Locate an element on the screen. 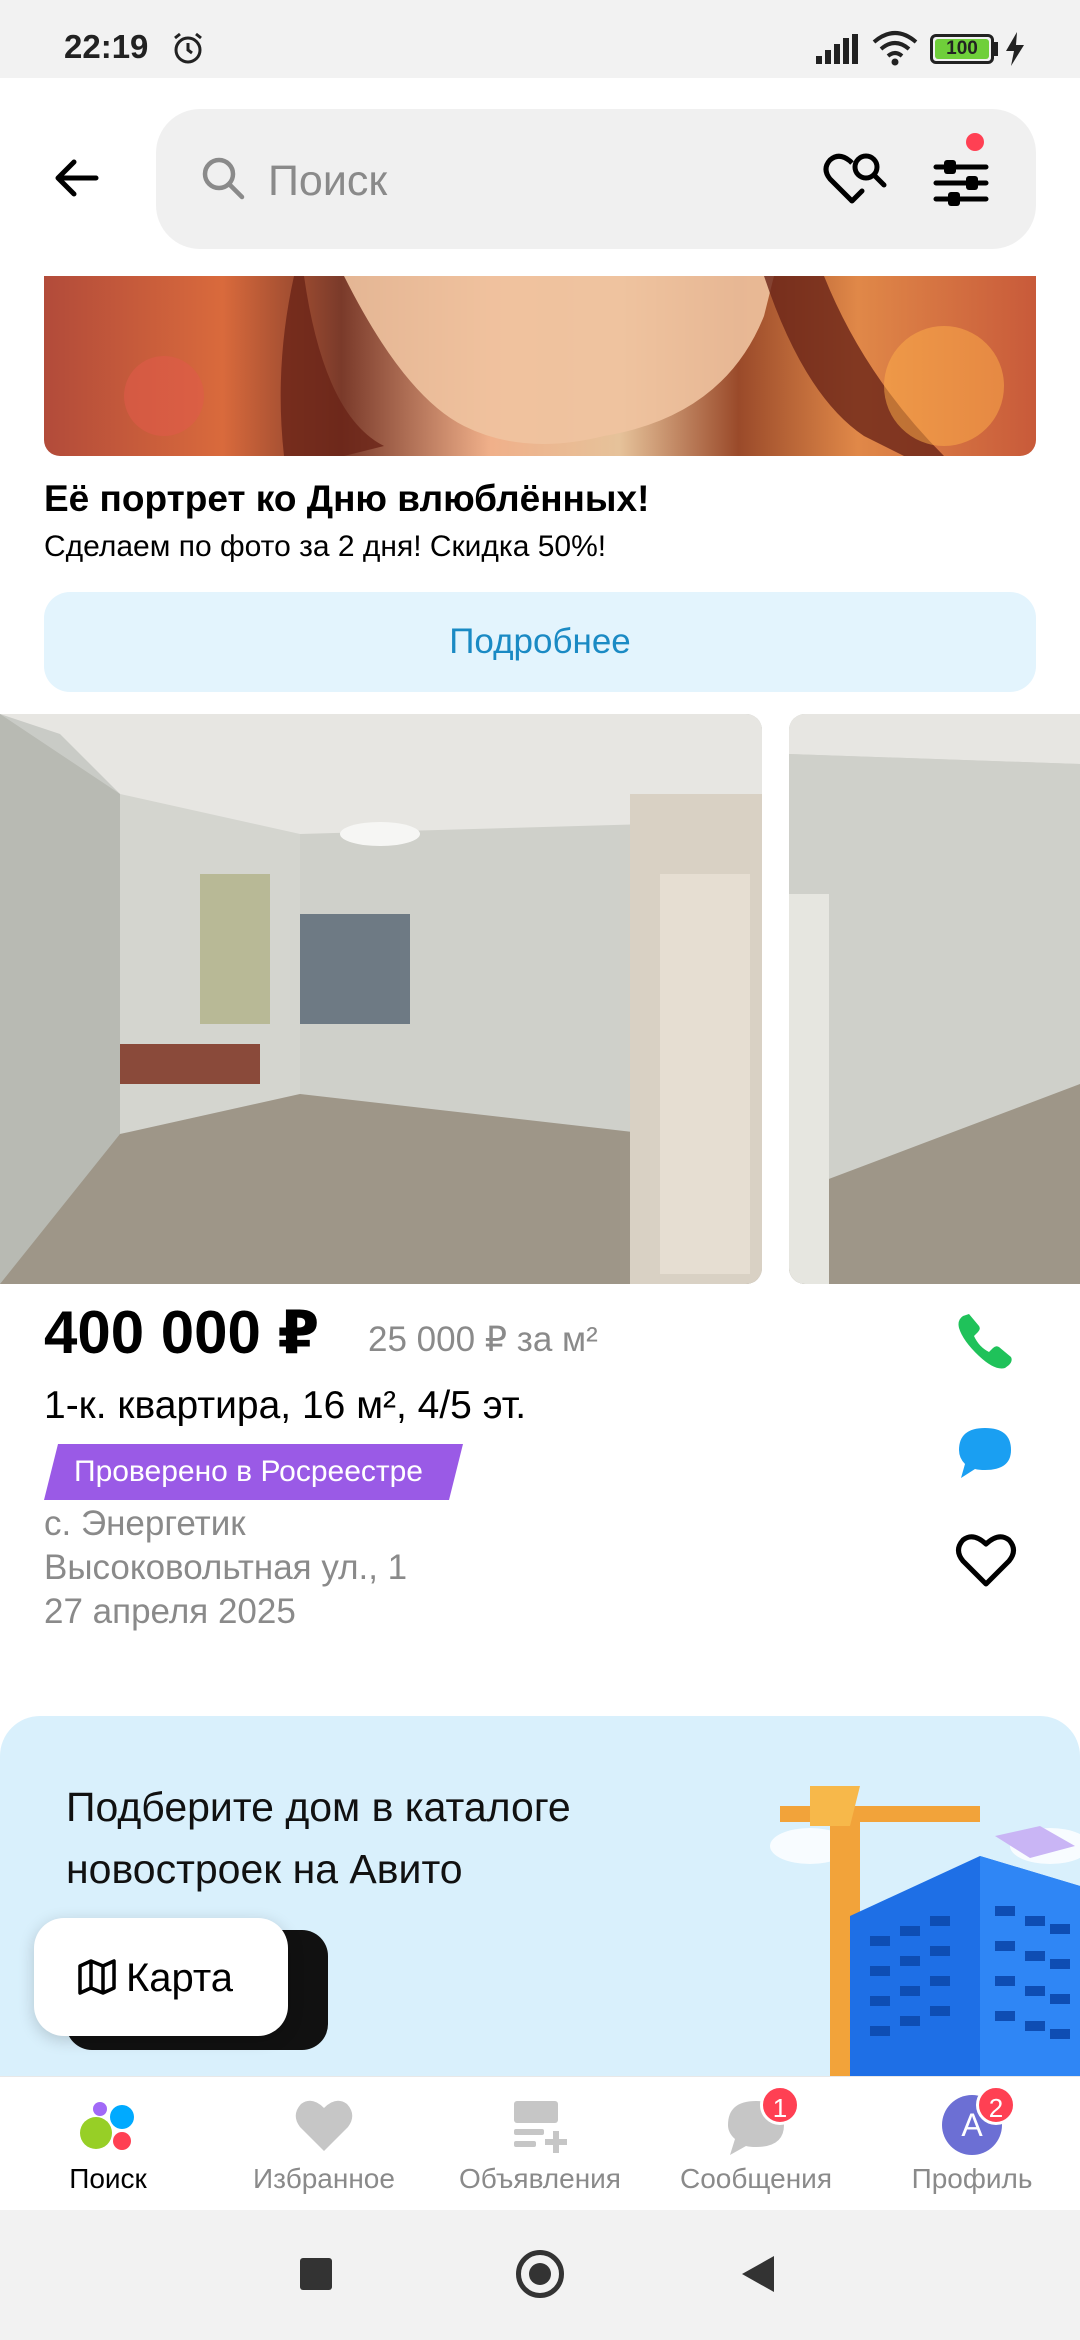 The image size is (1080, 2340). home-icon is located at coordinates (540, 2274).